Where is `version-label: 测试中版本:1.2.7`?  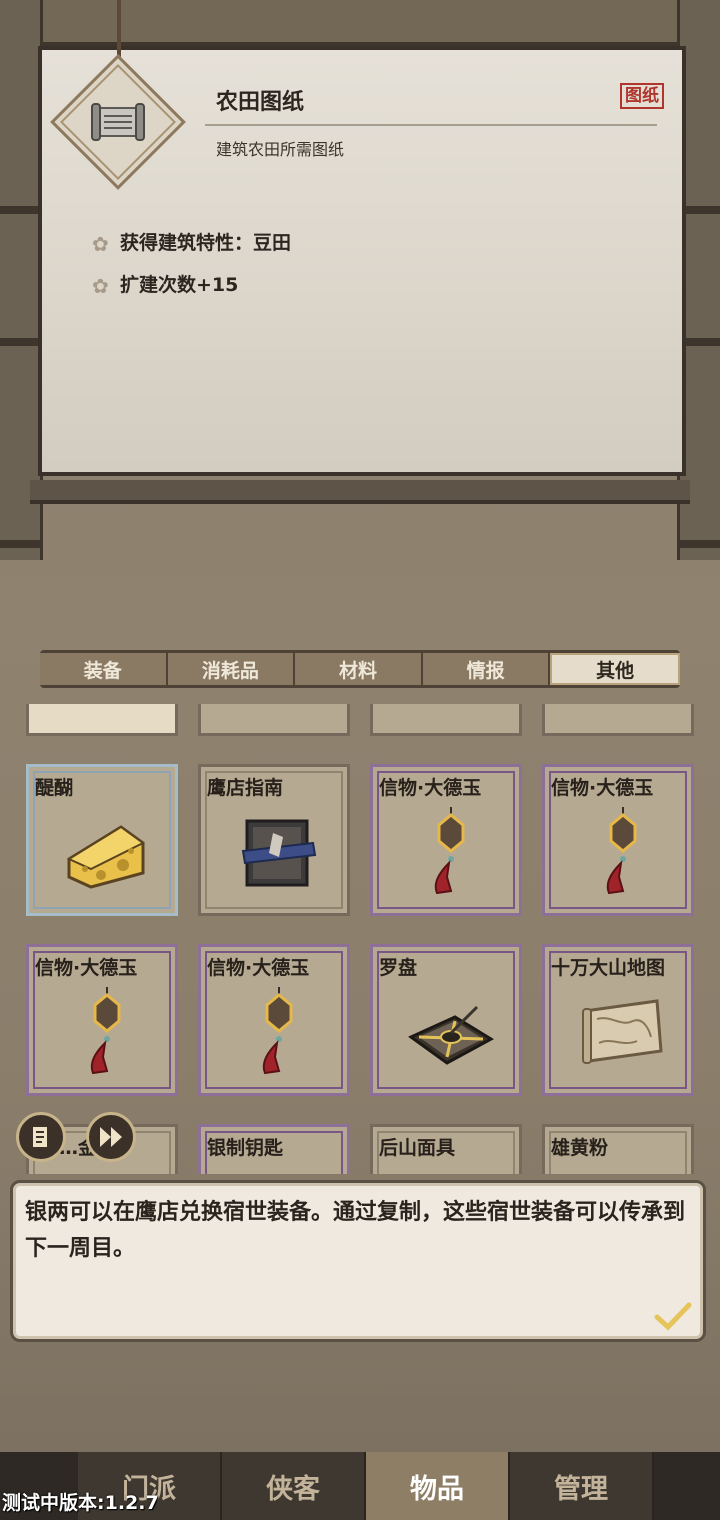
version-label: 测试中版本:1.2.7 is located at coordinates (80, 1503).